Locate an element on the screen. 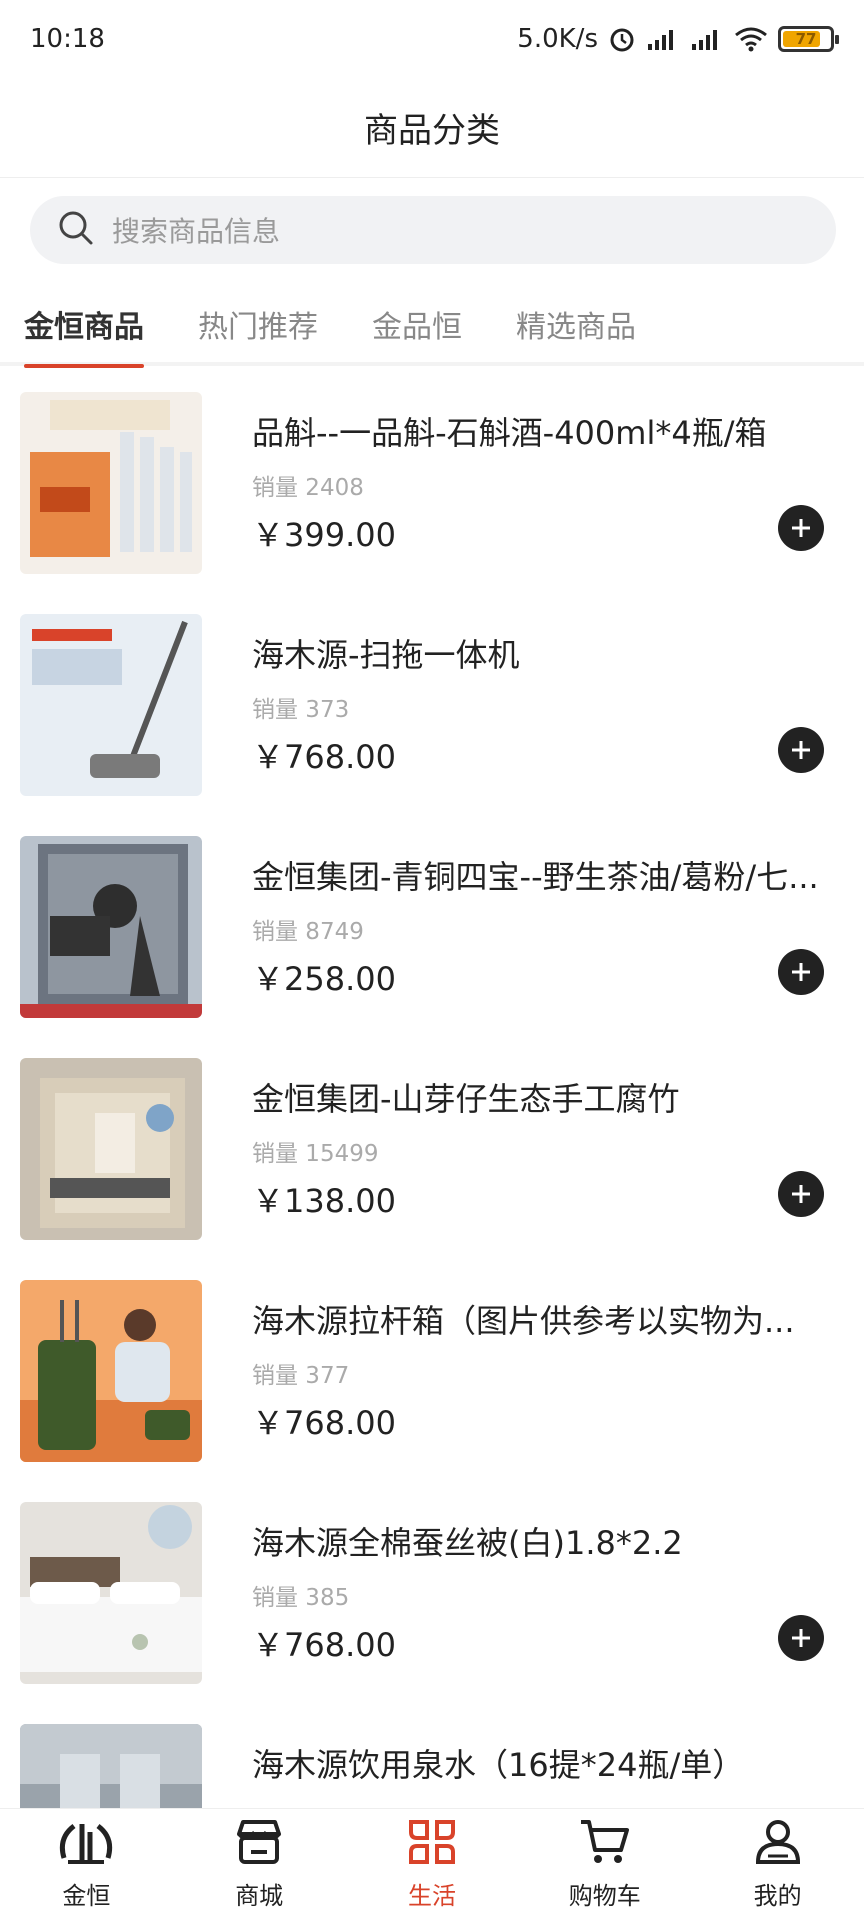  user-icon is located at coordinates (778, 1845).